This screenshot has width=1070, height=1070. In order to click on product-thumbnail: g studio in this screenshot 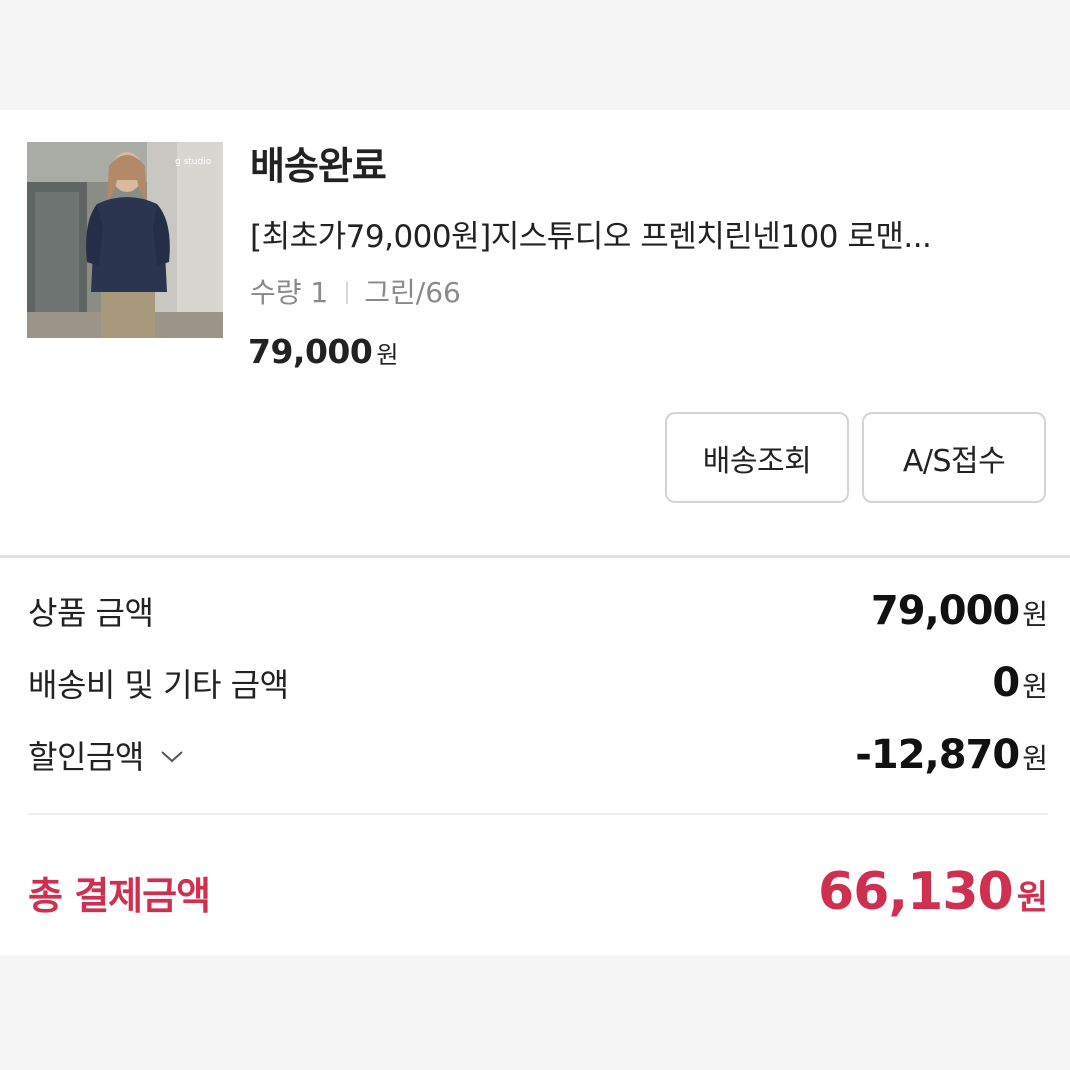, I will do `click(125, 240)`.